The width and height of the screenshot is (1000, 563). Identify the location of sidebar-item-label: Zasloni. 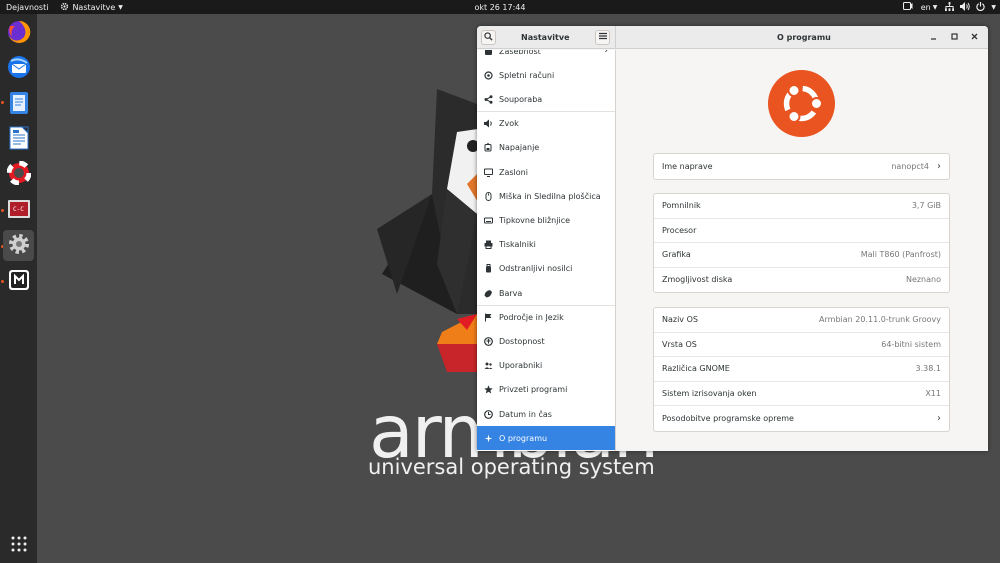
(513, 172).